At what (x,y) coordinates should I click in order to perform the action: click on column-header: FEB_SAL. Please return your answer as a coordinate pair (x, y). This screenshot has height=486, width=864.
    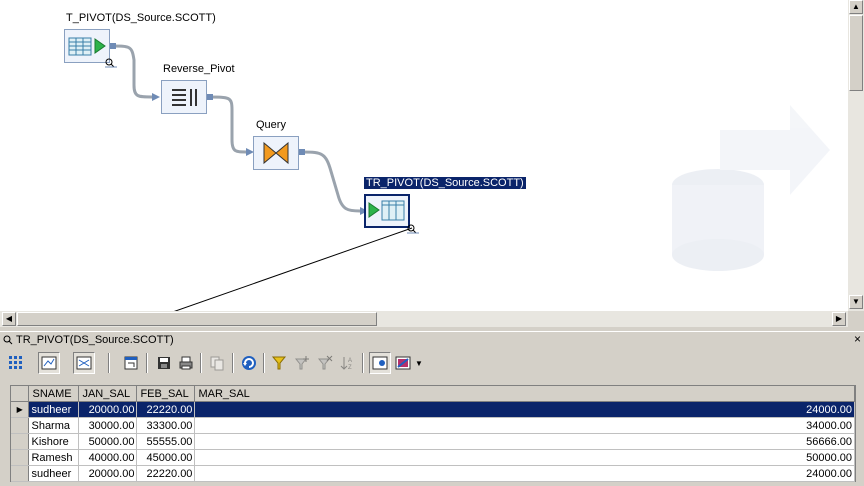
    Looking at the image, I should click on (166, 394).